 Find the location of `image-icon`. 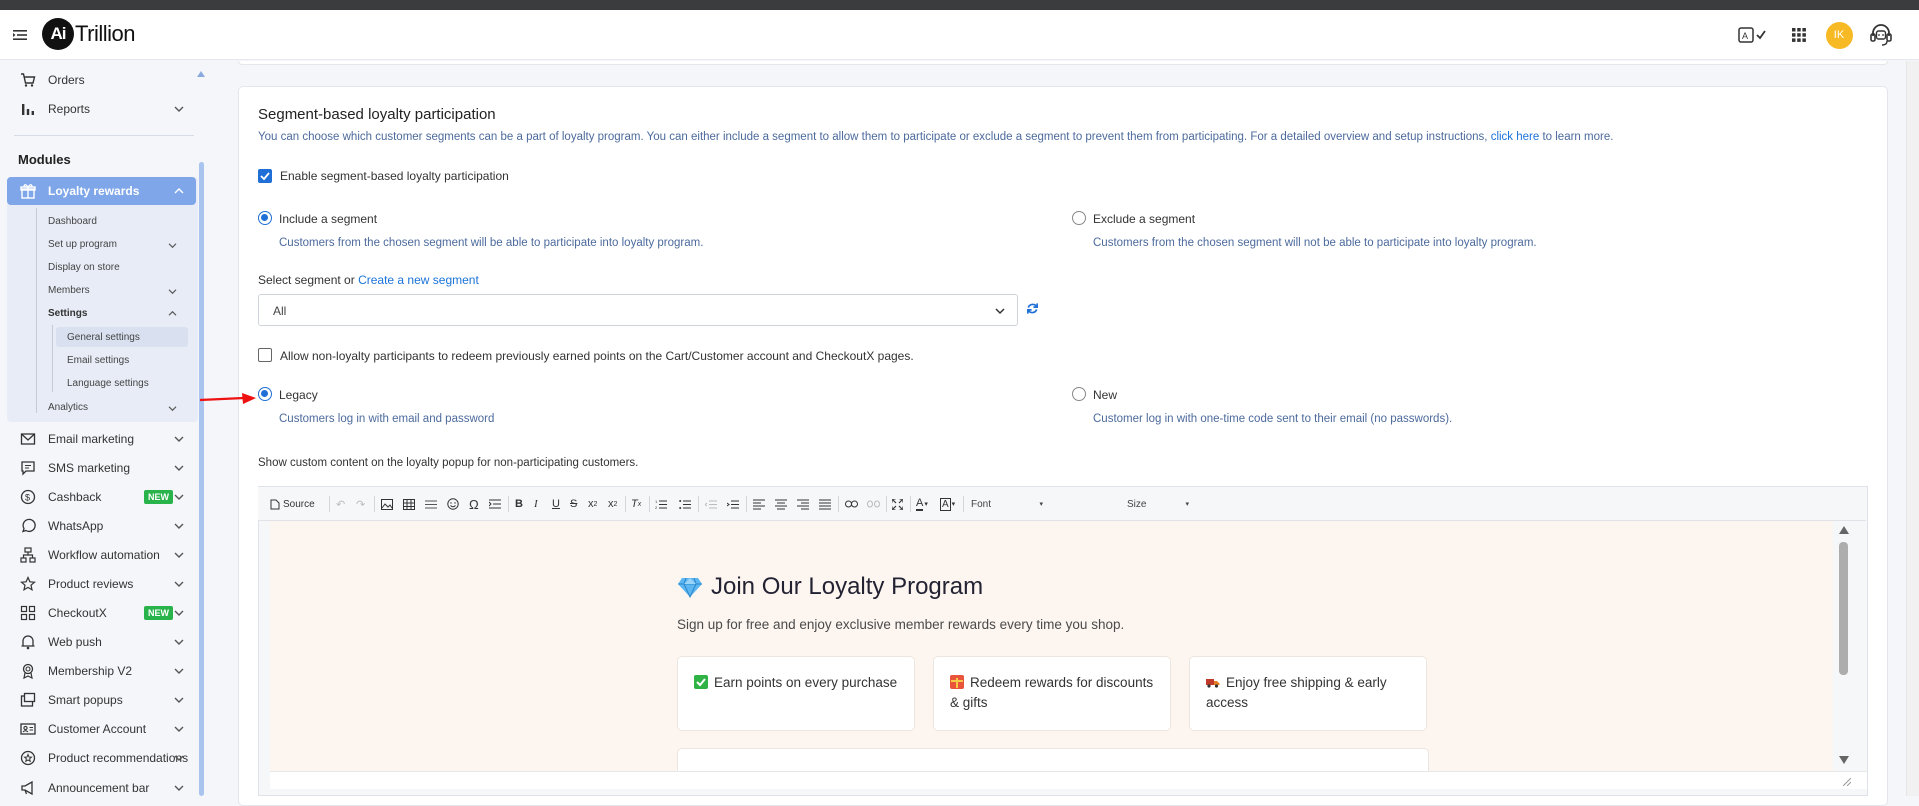

image-icon is located at coordinates (387, 504).